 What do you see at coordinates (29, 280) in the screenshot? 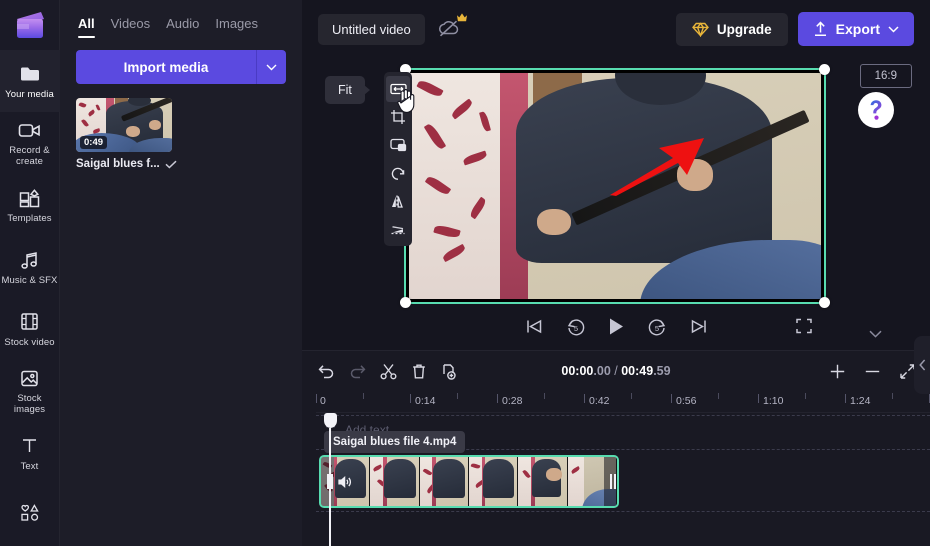
I see `sidebar-item-label: Music & SFX` at bounding box center [29, 280].